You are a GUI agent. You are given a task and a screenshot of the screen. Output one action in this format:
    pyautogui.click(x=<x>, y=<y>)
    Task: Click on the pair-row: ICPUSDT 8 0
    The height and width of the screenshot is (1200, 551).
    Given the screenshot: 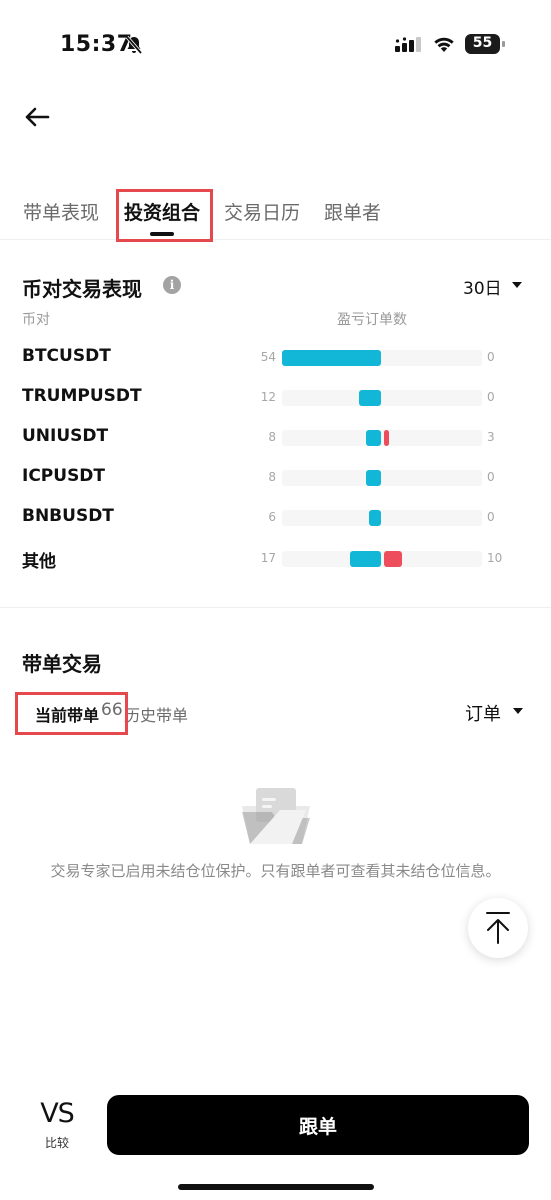 What is the action you would take?
    pyautogui.click(x=275, y=478)
    